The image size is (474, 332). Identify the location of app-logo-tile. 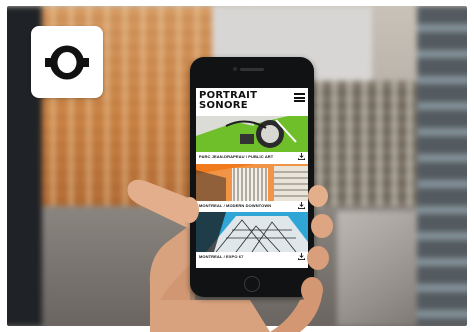
(67, 62).